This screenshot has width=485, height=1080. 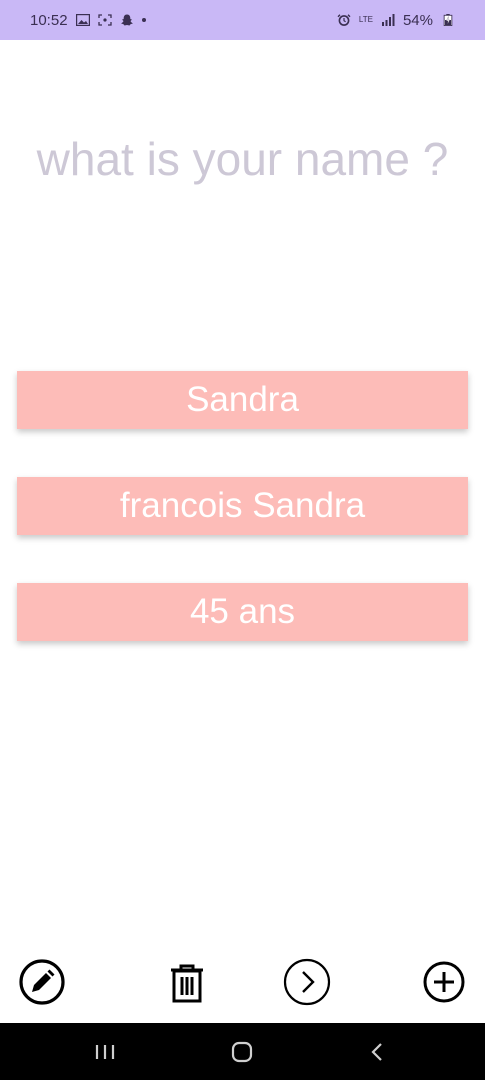 I want to click on edit-button, so click(x=42, y=982).